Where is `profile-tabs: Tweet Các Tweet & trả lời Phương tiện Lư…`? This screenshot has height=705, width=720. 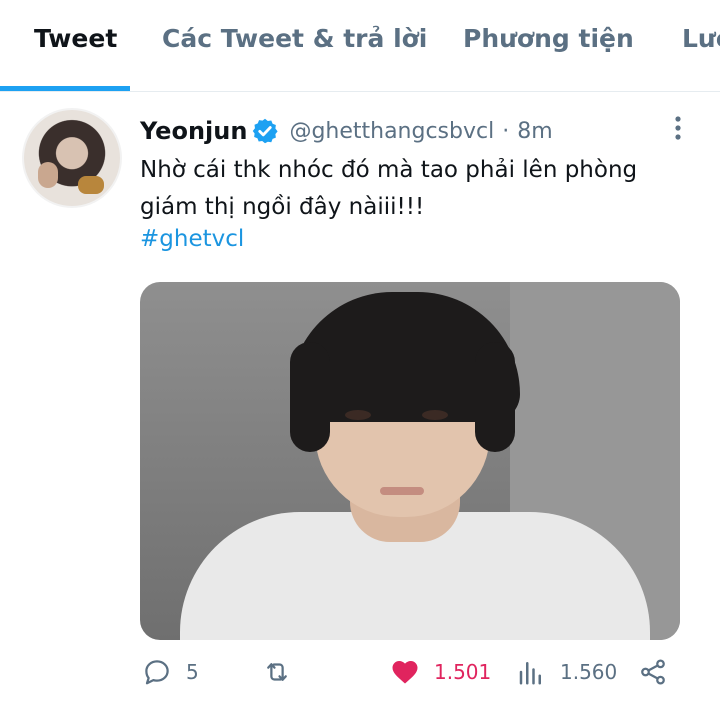 profile-tabs: Tweet Các Tweet & trả lời Phương tiện Lư… is located at coordinates (360, 46).